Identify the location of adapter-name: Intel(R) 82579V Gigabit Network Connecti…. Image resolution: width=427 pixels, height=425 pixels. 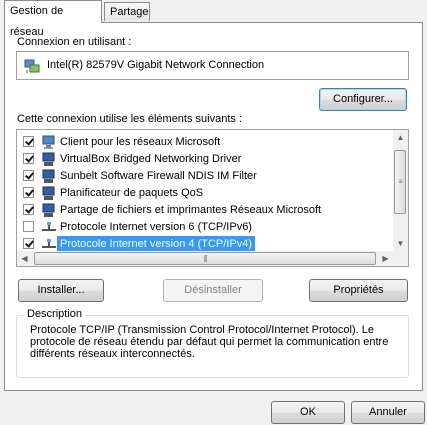
(156, 65).